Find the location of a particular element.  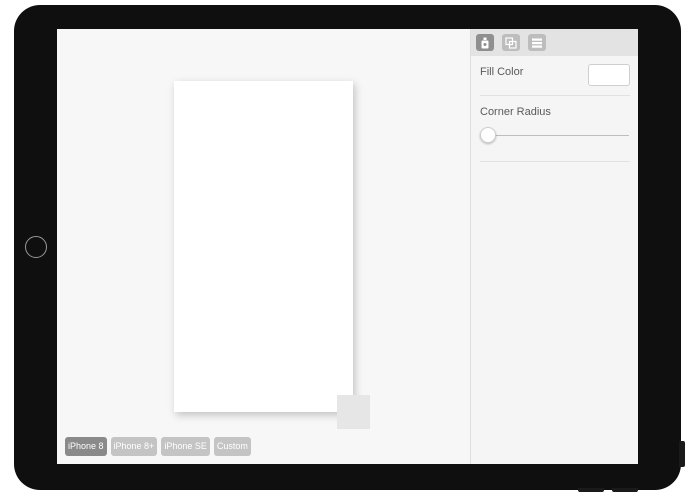

fill-color-swatch is located at coordinates (609, 75).